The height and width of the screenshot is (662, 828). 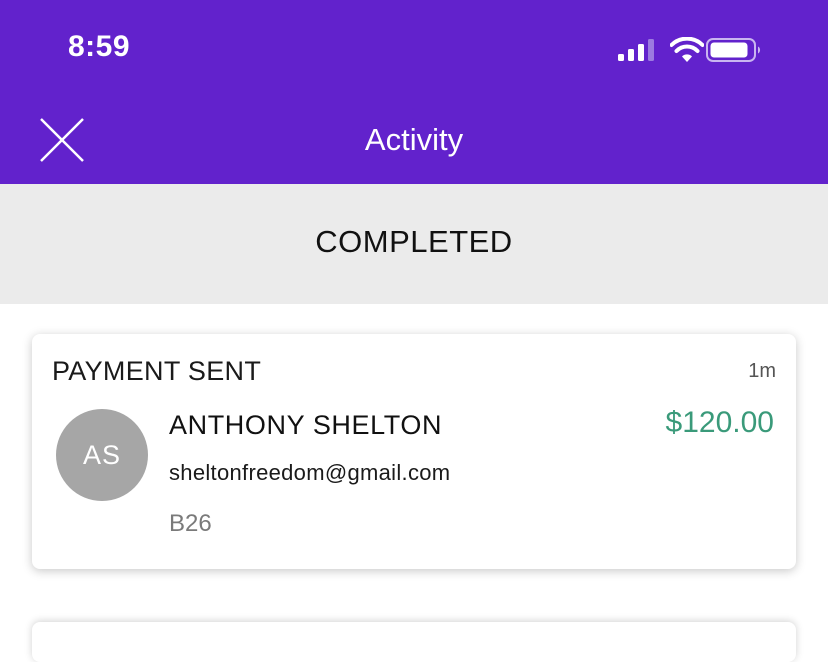 I want to click on avatar: AS, so click(x=102, y=455).